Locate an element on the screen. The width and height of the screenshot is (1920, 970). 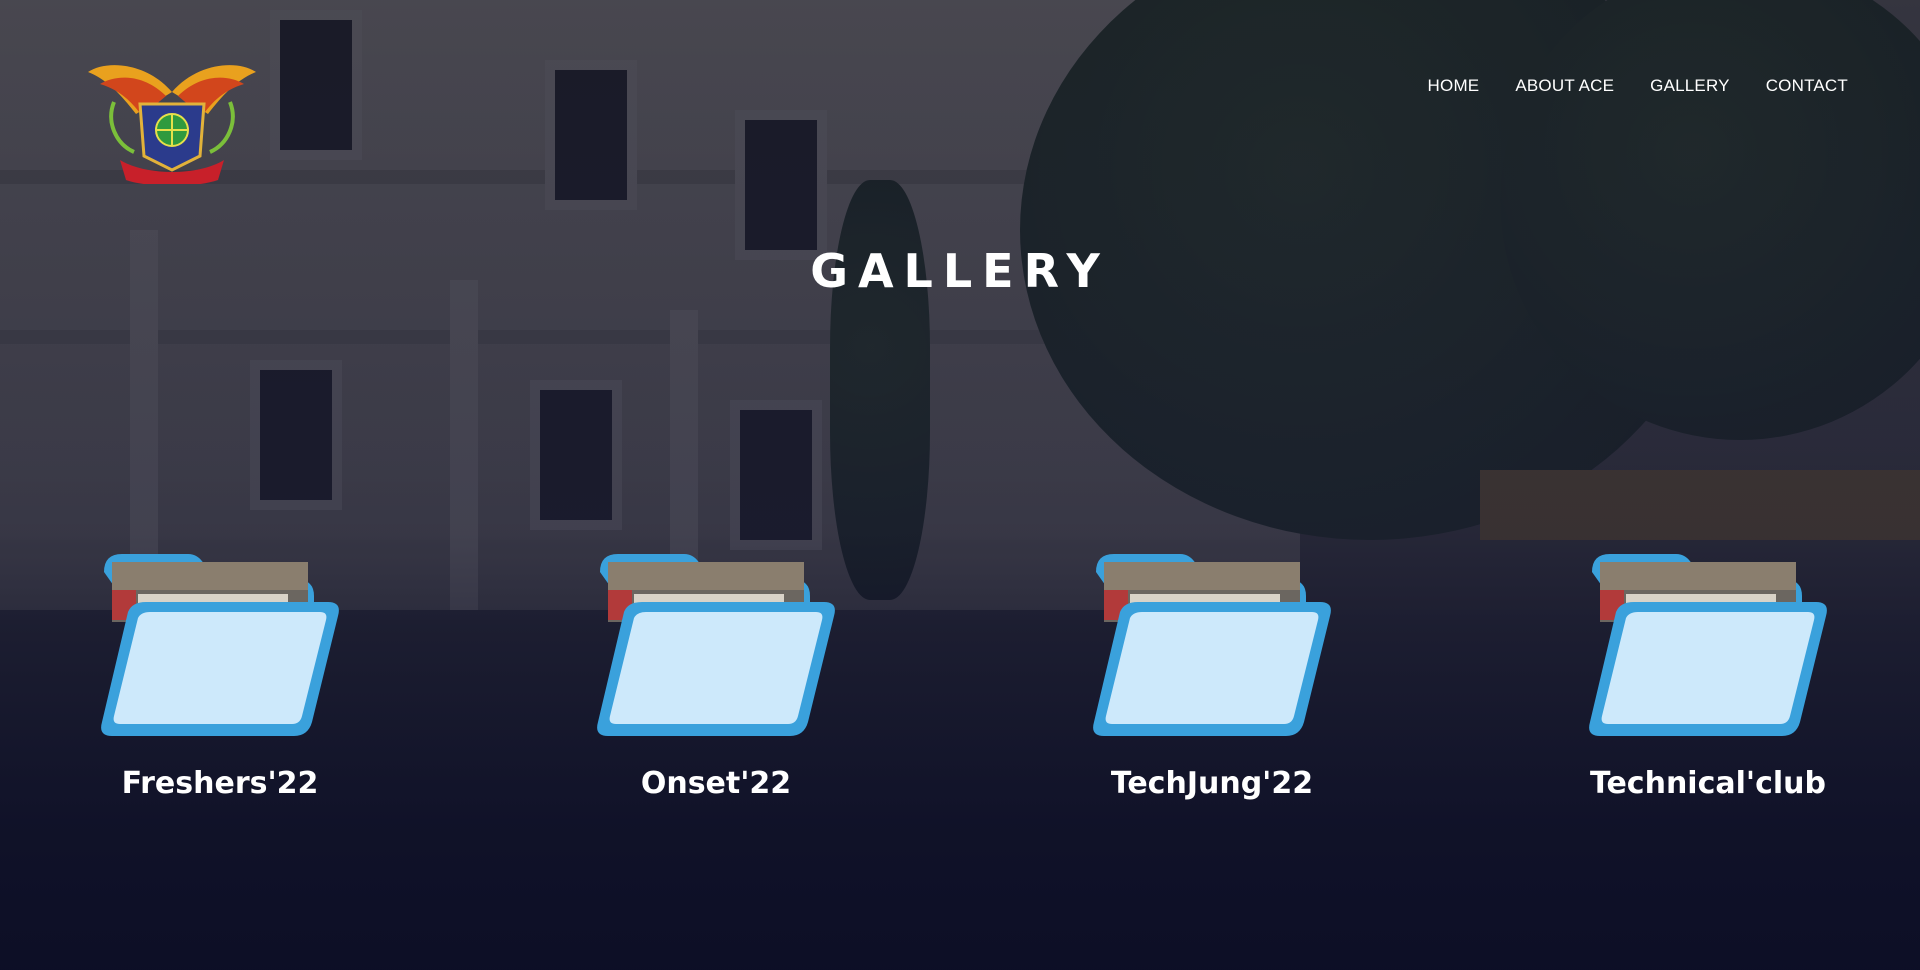
nav-gallery-link: GALLERY is located at coordinates (1690, 86).